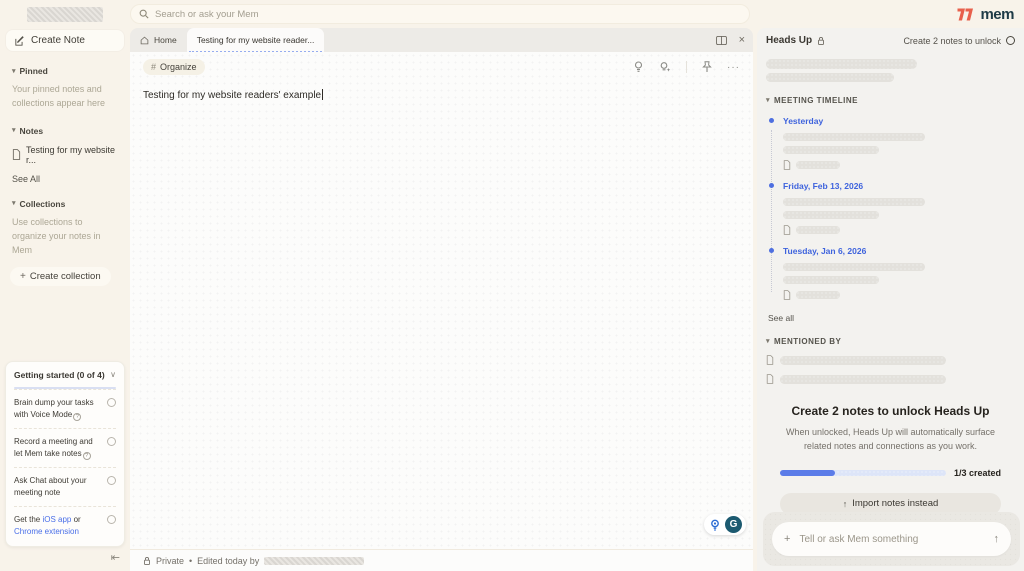  I want to click on meeting-timeline-label: MEETING TIMELINE, so click(816, 100).